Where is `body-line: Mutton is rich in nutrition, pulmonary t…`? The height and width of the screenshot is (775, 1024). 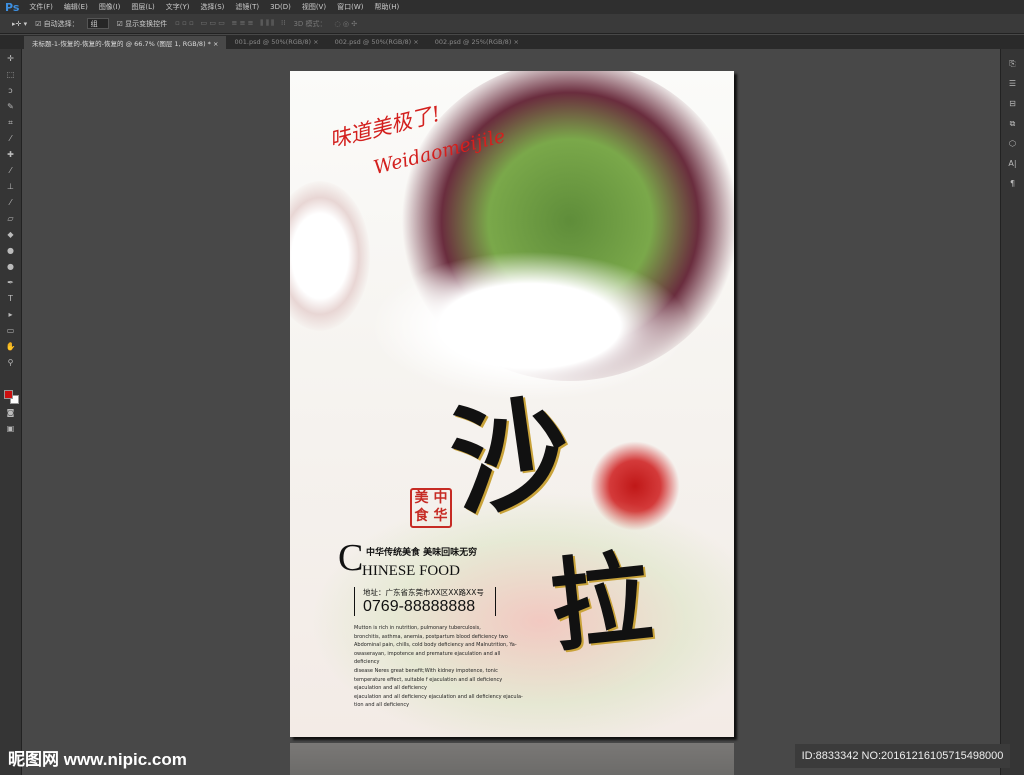
body-line: Mutton is rich in nutrition, pulmonary t… is located at coordinates (417, 628).